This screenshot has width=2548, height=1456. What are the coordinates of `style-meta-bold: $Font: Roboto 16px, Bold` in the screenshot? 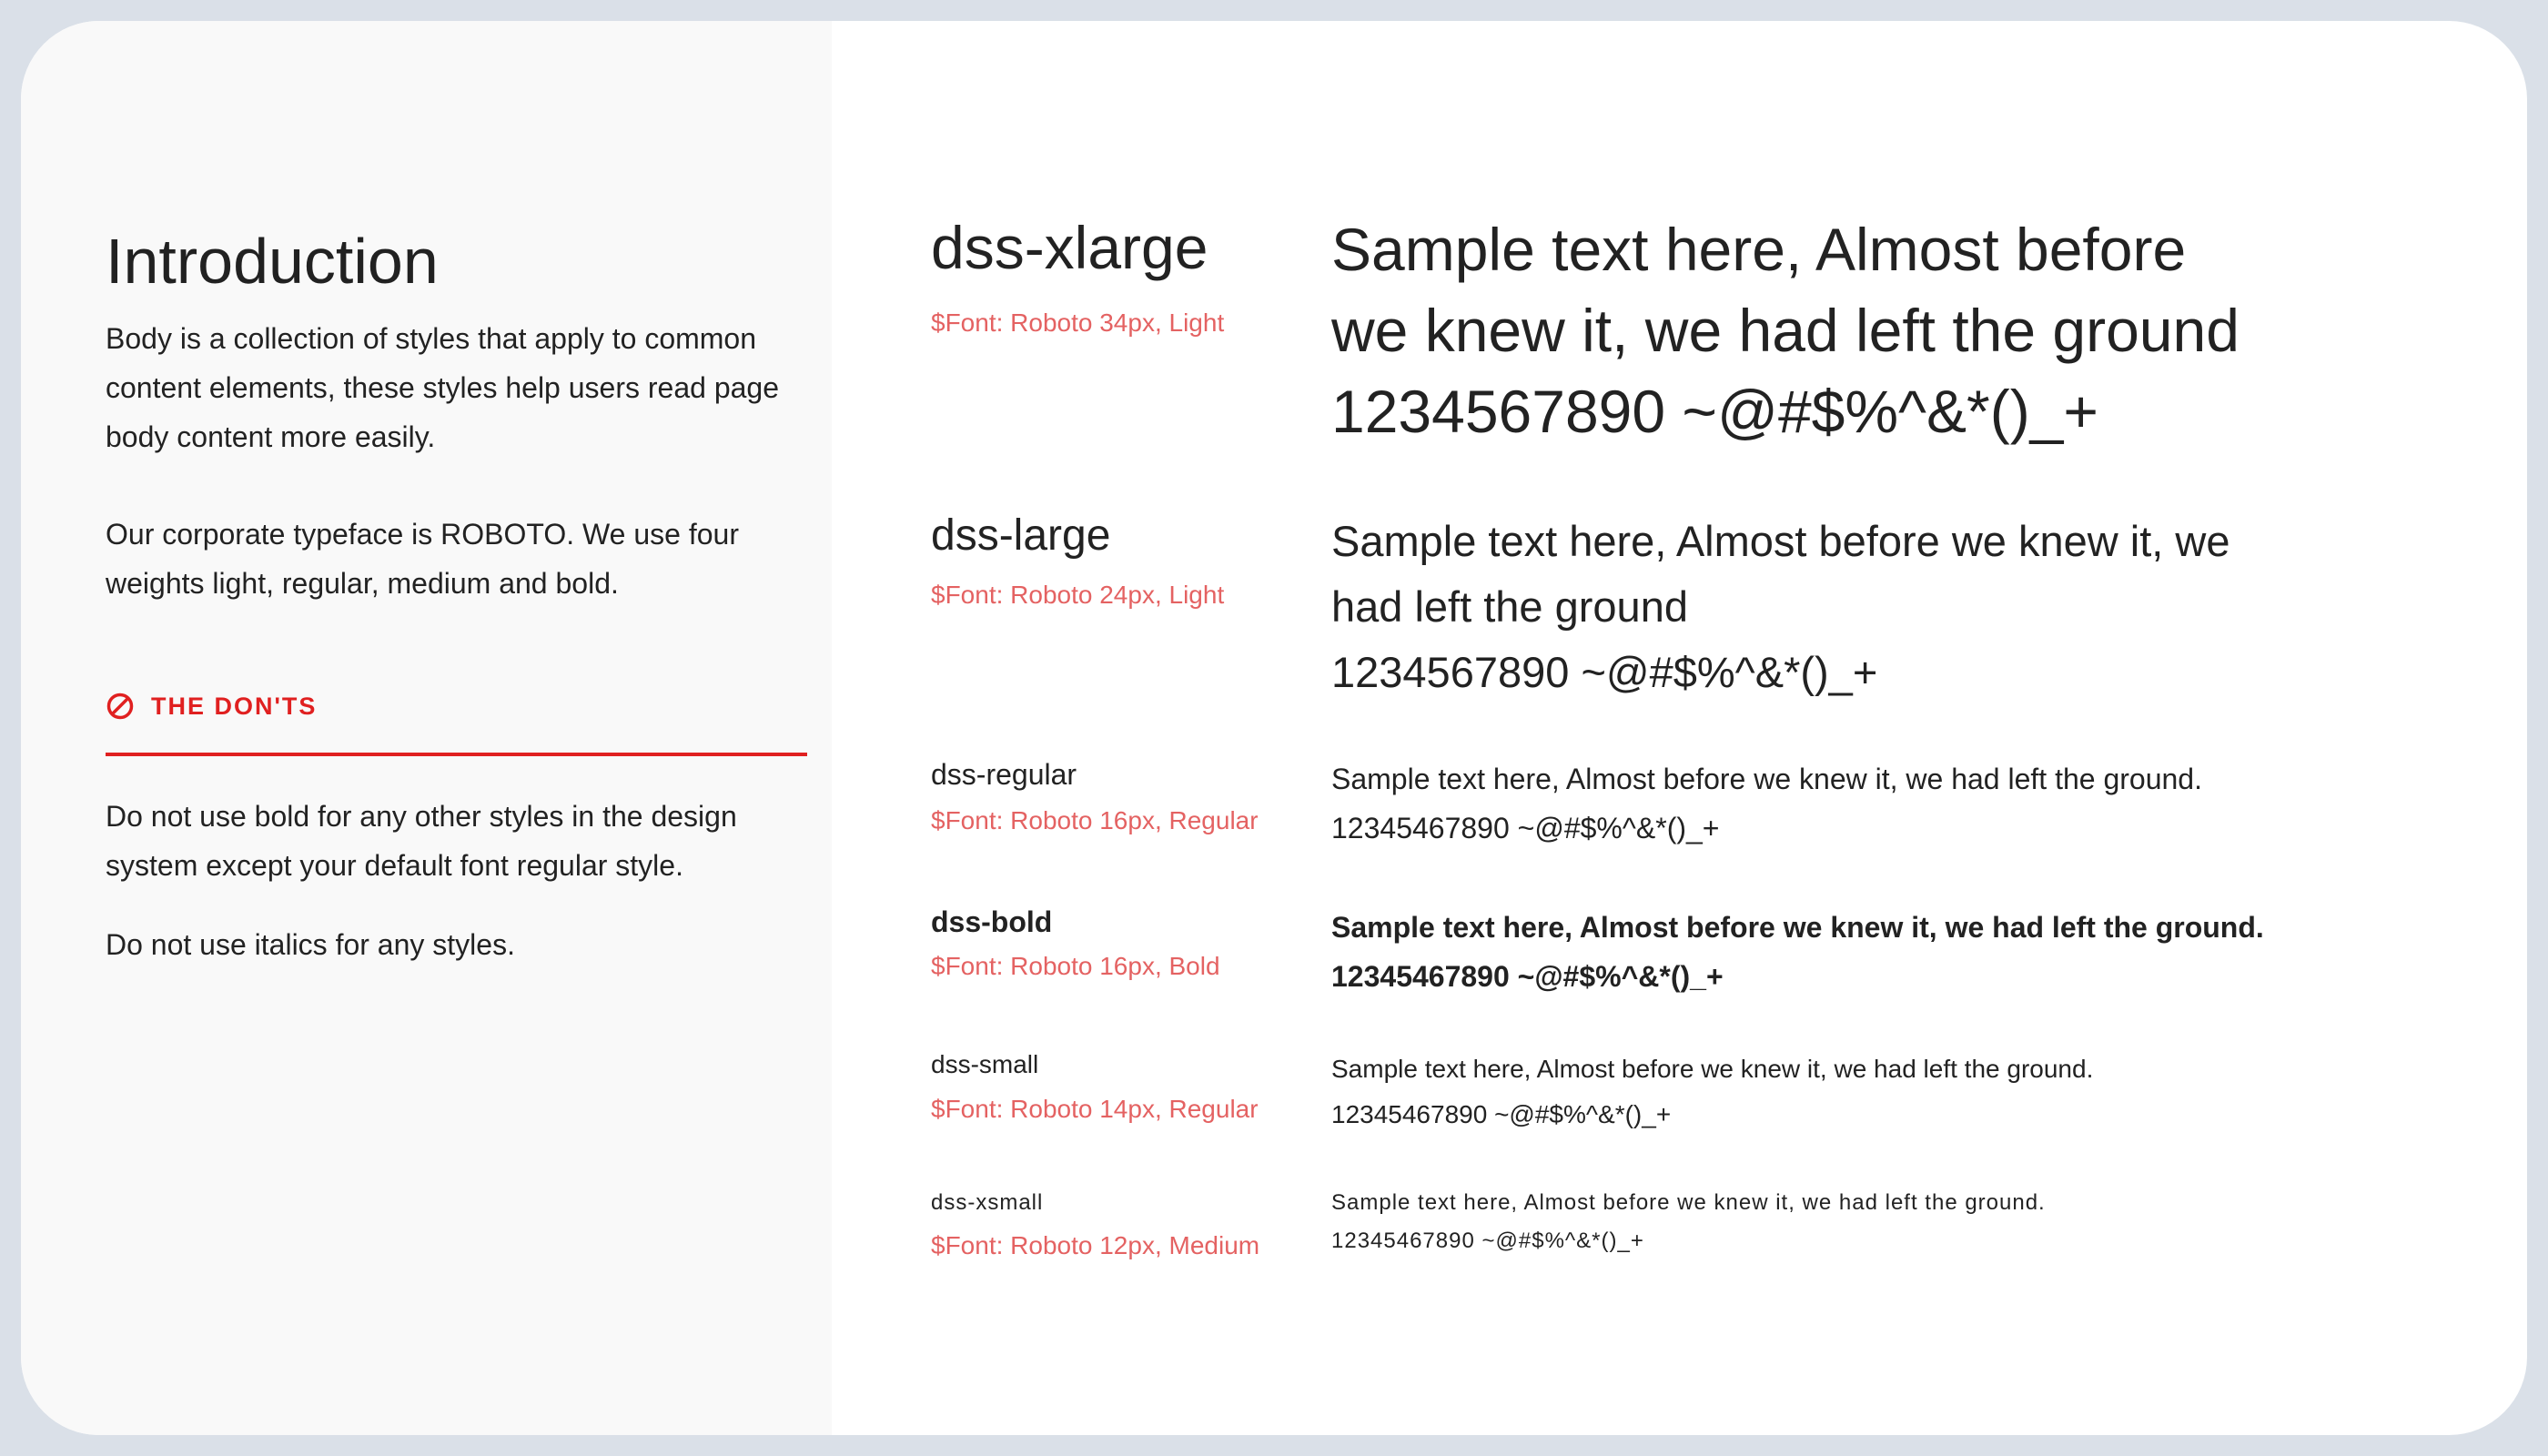 It's located at (1076, 966).